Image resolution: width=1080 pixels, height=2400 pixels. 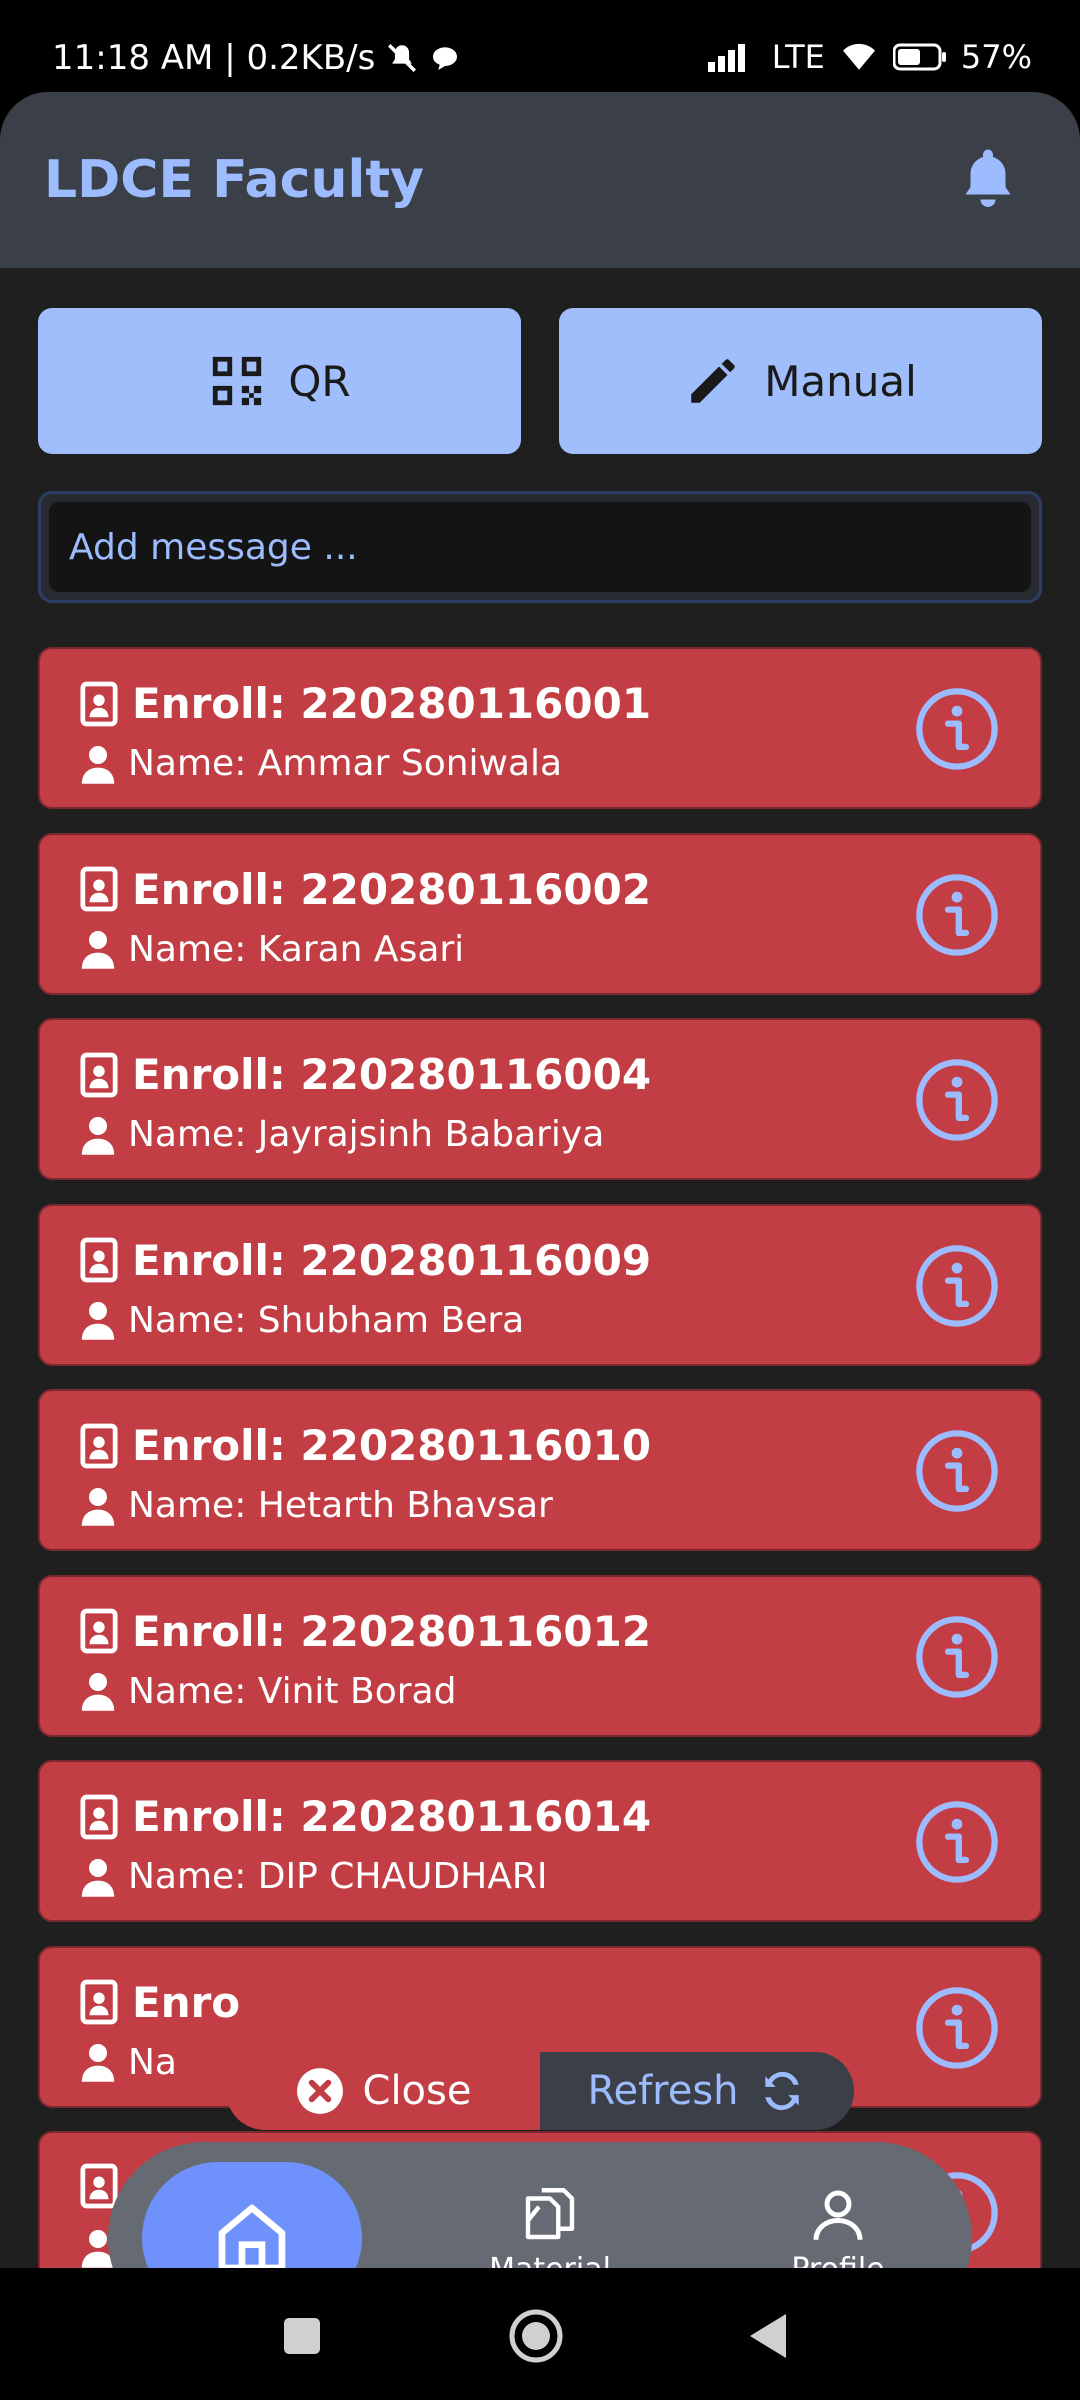 I want to click on enroll-row: Enroll: 220280116002, so click(x=365, y=889).